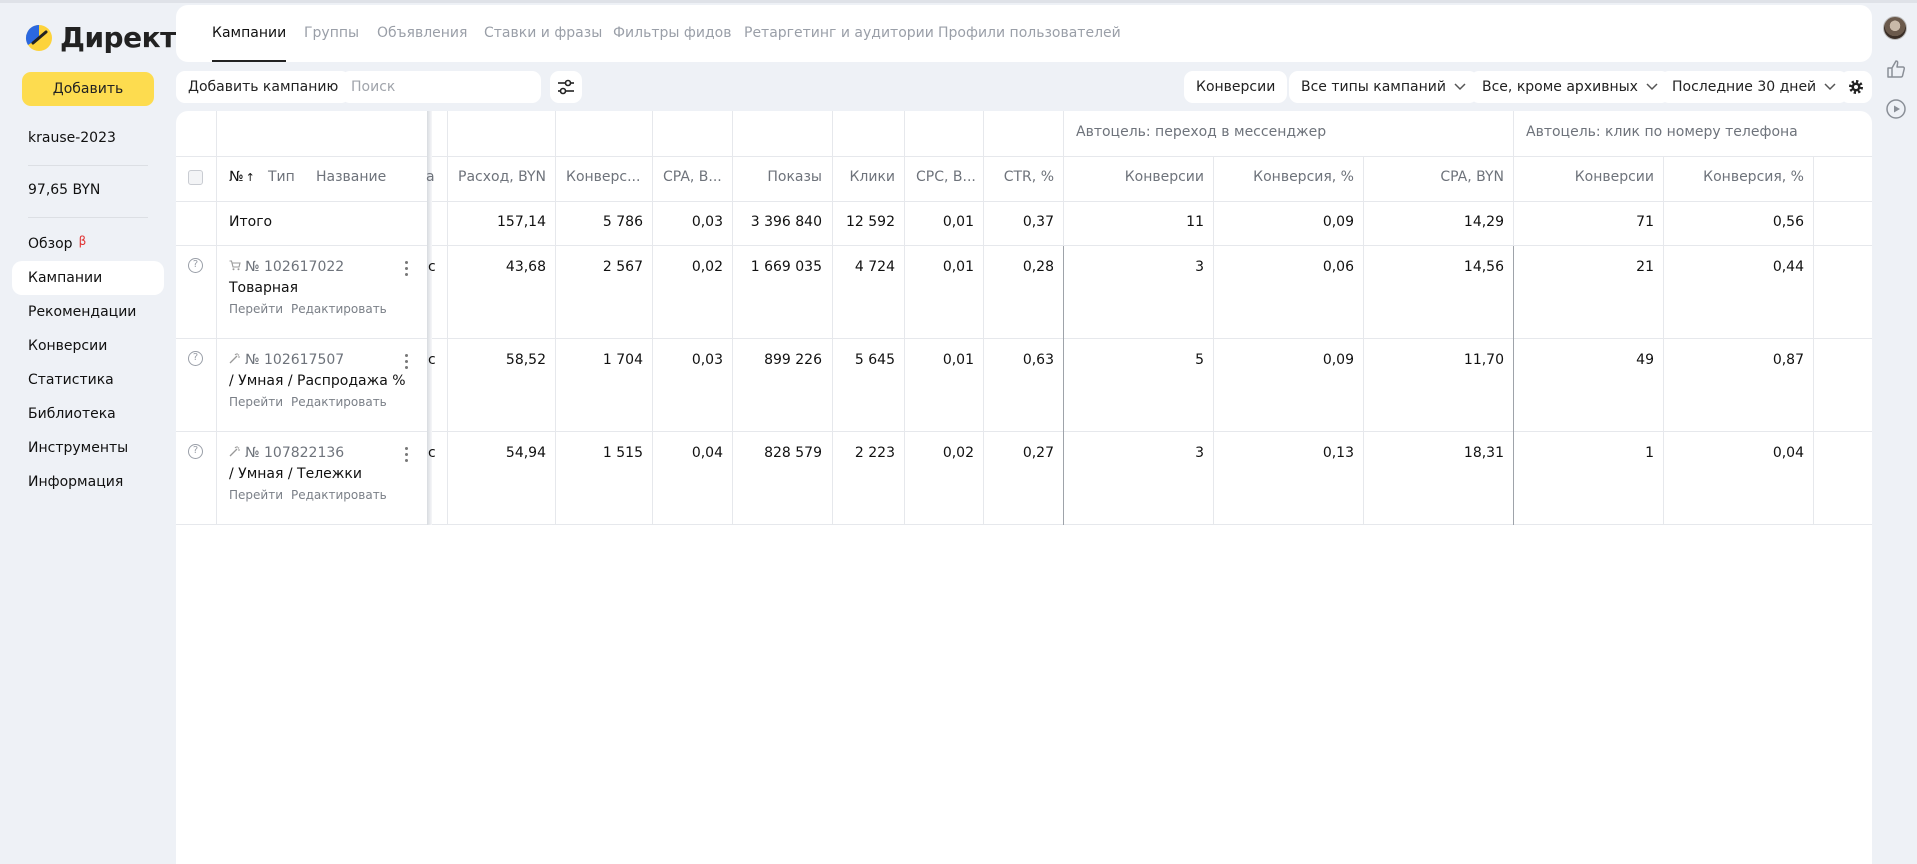 This screenshot has width=1917, height=864. I want to click on sidebar-item-statistics: Статистика, so click(88, 380).